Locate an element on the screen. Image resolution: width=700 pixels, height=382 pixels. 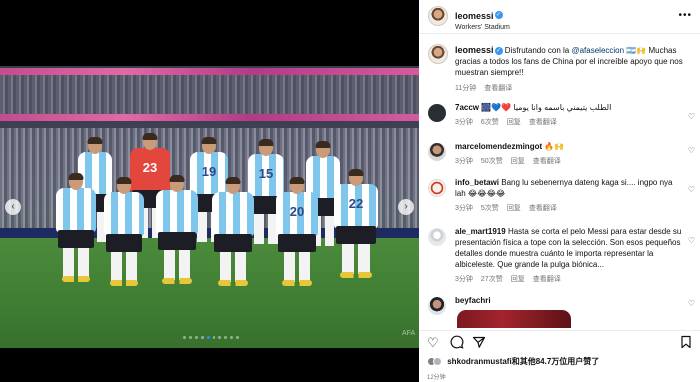
comment-username: ale_mart1919 is located at coordinates (480, 231).